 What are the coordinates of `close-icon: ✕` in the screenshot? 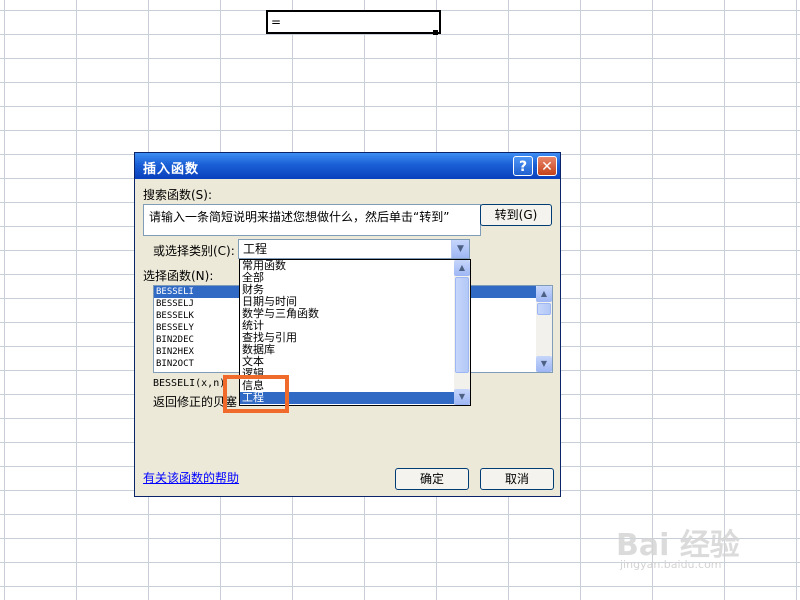 It's located at (547, 166).